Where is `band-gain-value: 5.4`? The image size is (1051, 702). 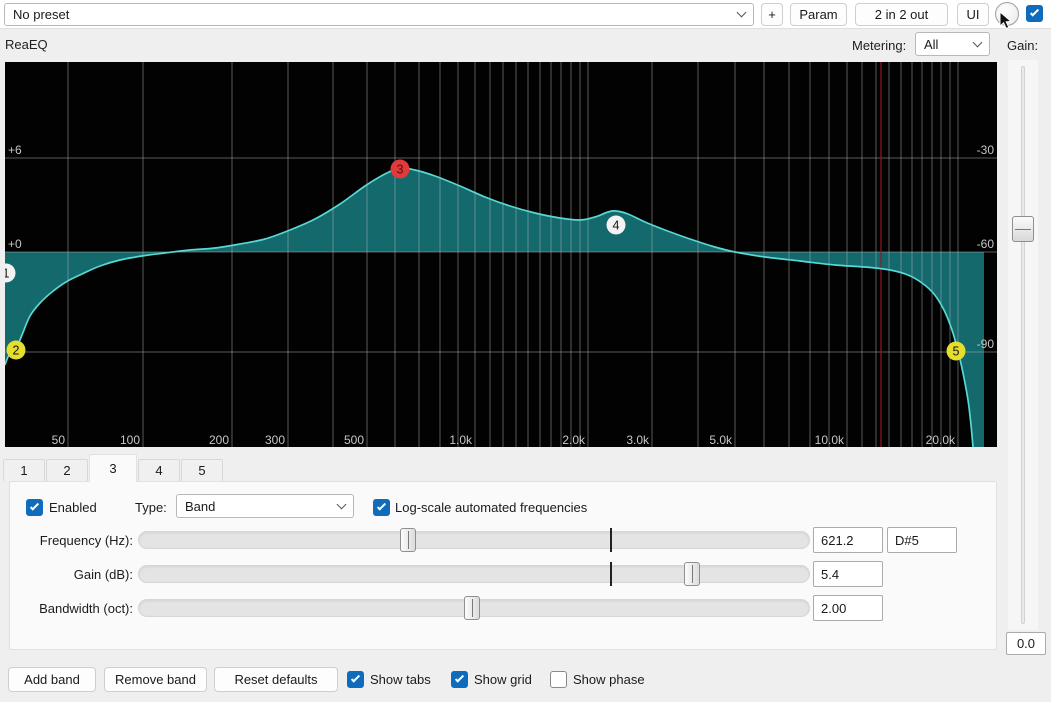 band-gain-value: 5.4 is located at coordinates (830, 574).